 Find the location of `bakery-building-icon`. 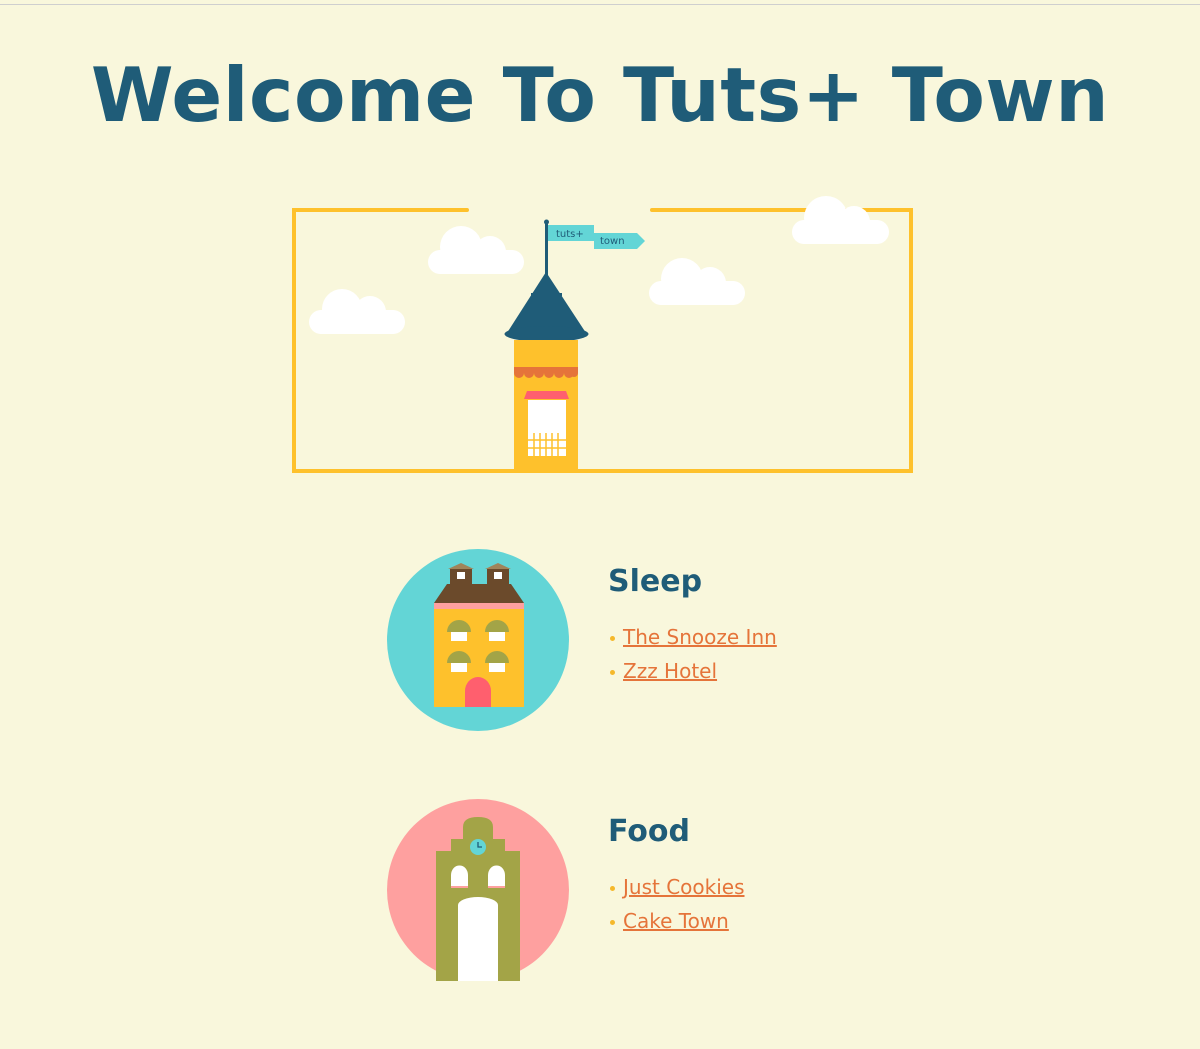

bakery-building-icon is located at coordinates (478, 890).